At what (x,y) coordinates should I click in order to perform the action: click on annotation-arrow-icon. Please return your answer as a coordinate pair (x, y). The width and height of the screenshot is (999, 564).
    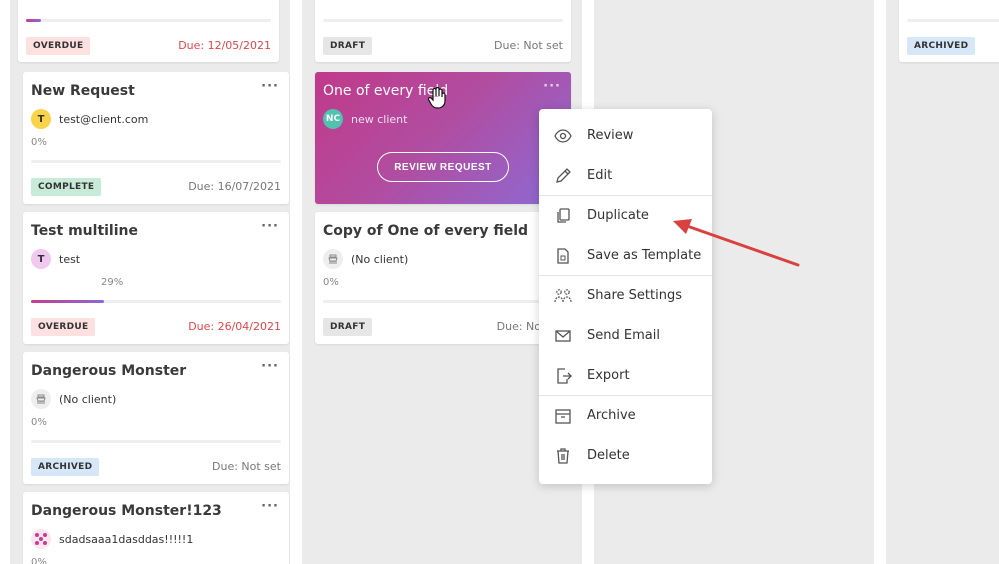
    Looking at the image, I should click on (736, 243).